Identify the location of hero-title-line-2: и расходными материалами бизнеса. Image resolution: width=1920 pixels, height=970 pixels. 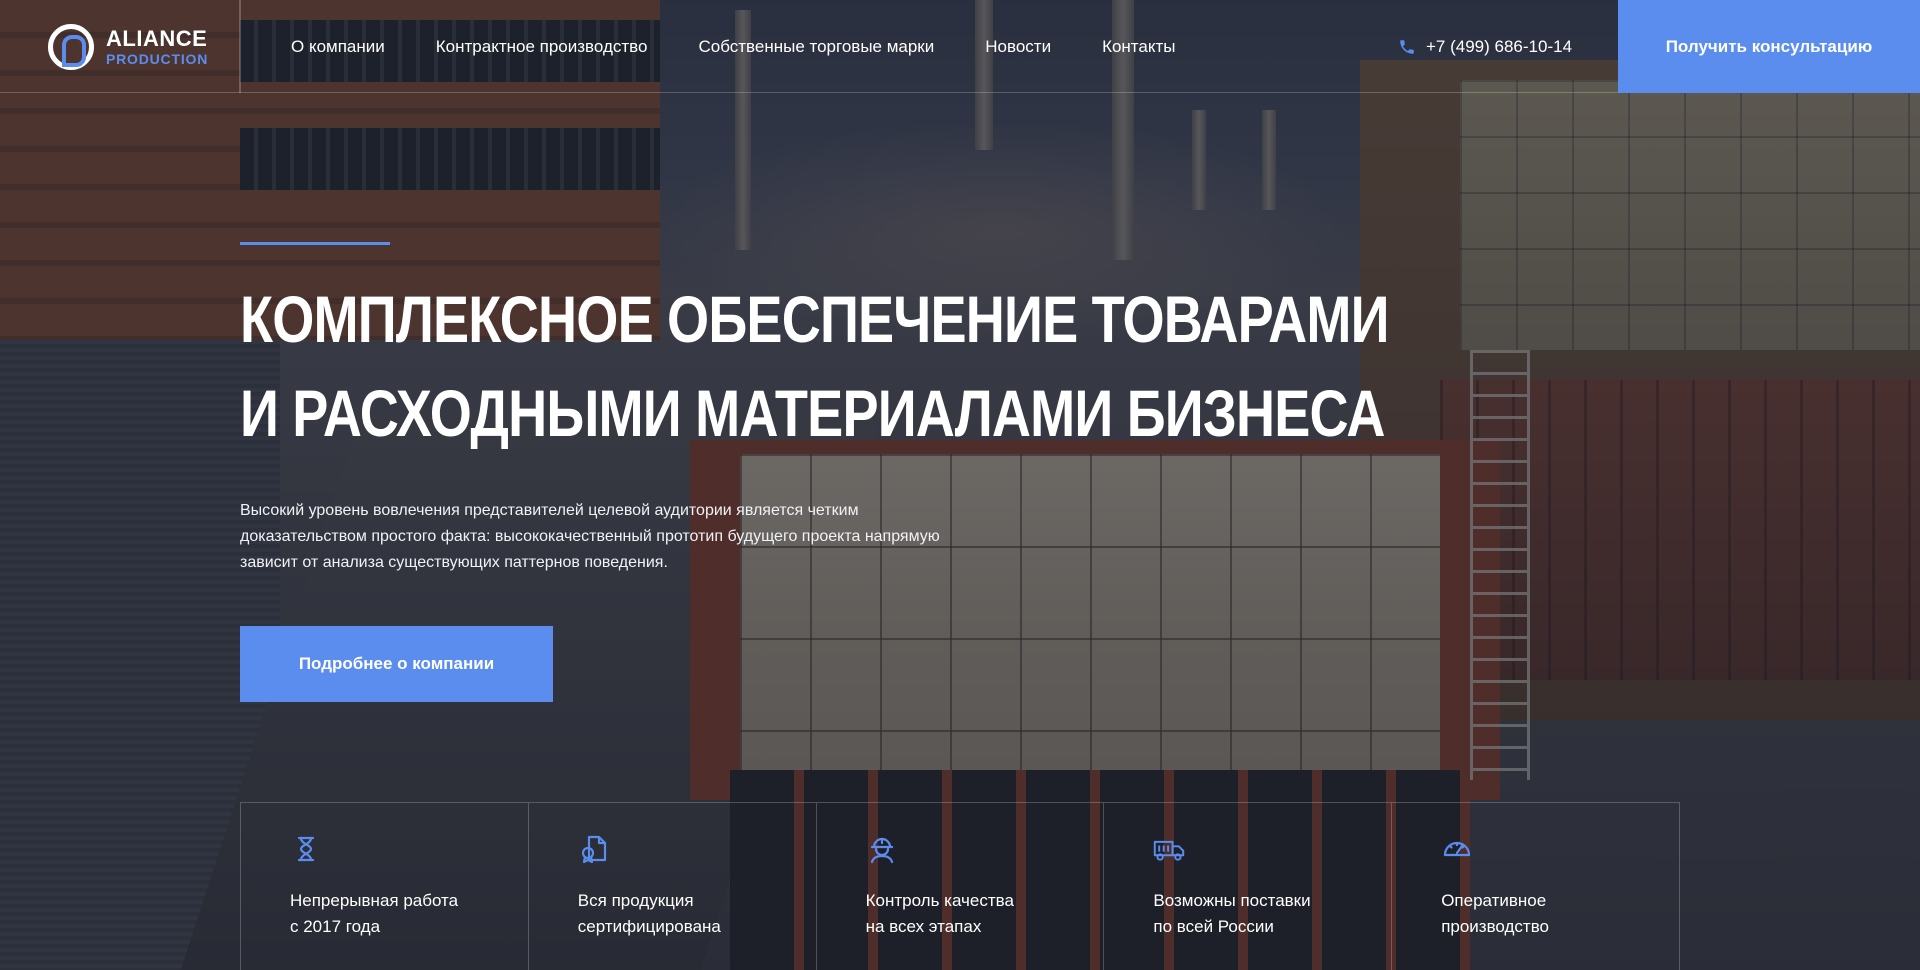
(812, 413).